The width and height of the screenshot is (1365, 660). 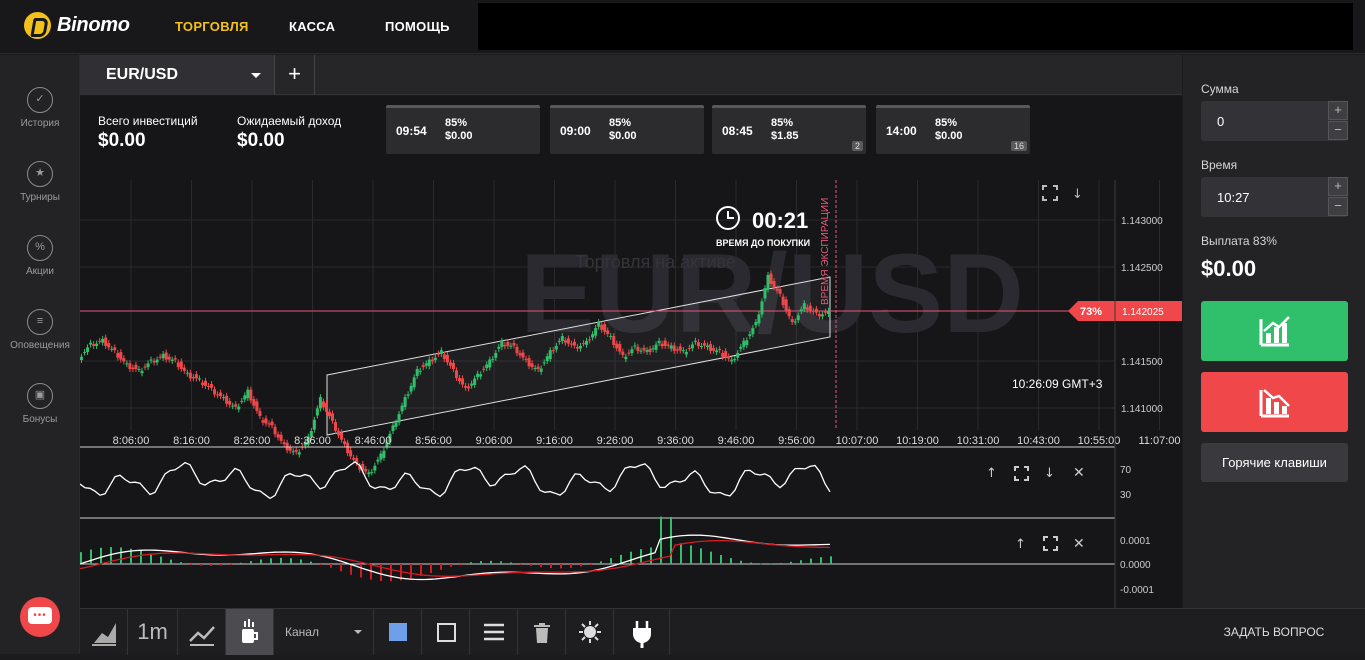 I want to click on asset-tab-eurusd: EUR/USD, so click(x=177, y=75).